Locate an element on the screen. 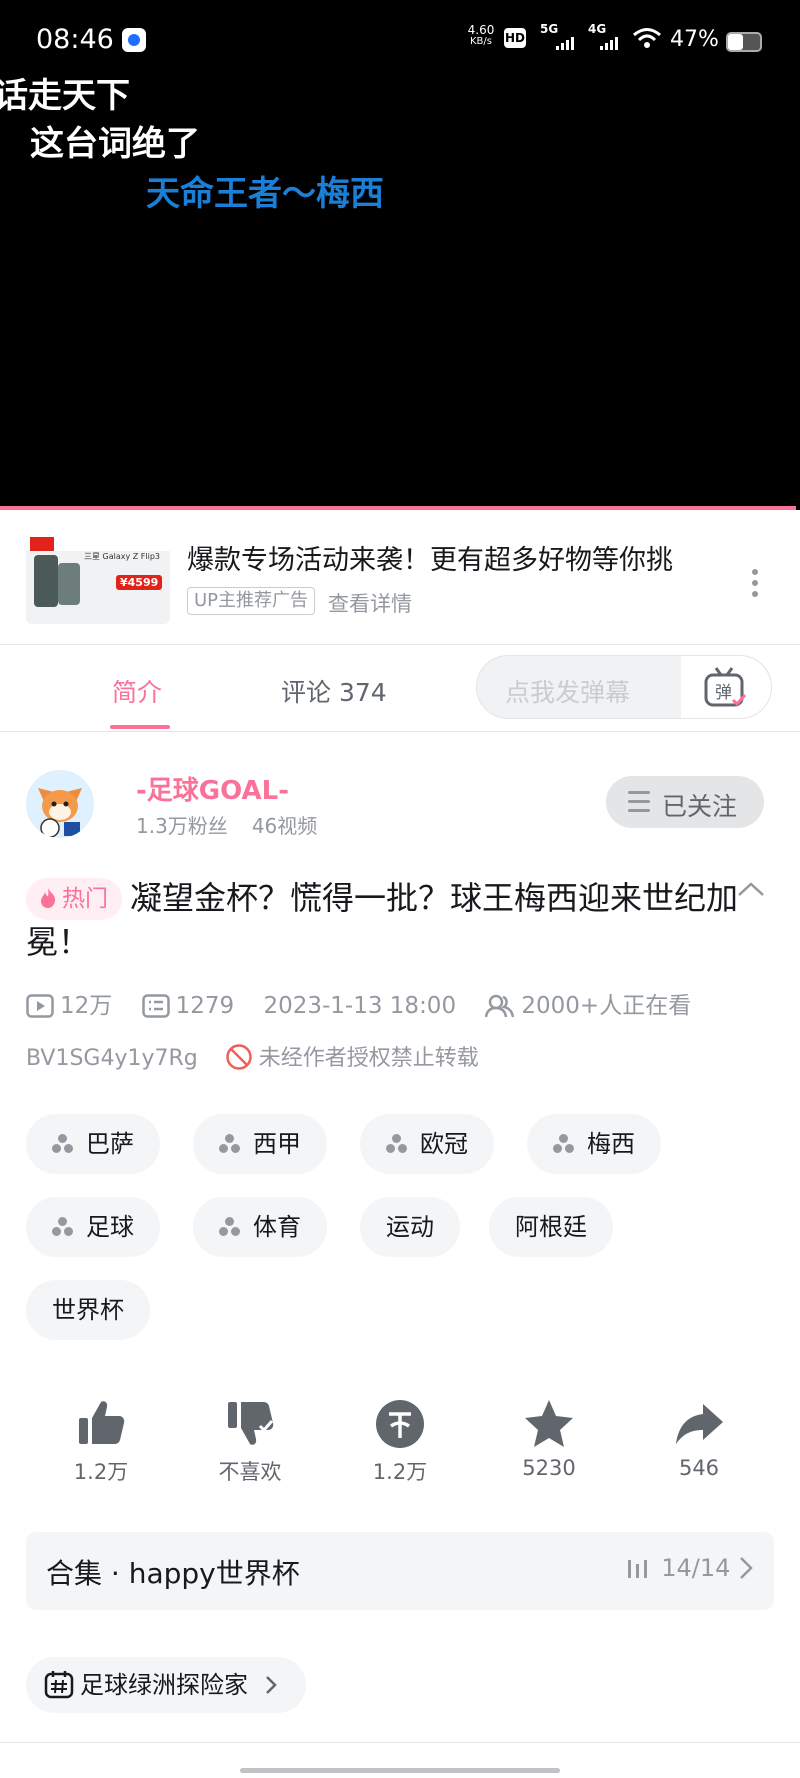 The width and height of the screenshot is (800, 1778). chevron-up-icon is located at coordinates (751, 889).